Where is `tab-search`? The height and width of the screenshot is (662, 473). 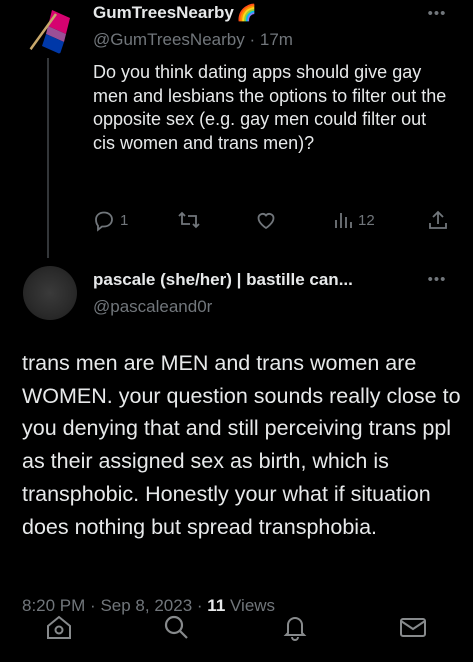
tab-search is located at coordinates (176, 627).